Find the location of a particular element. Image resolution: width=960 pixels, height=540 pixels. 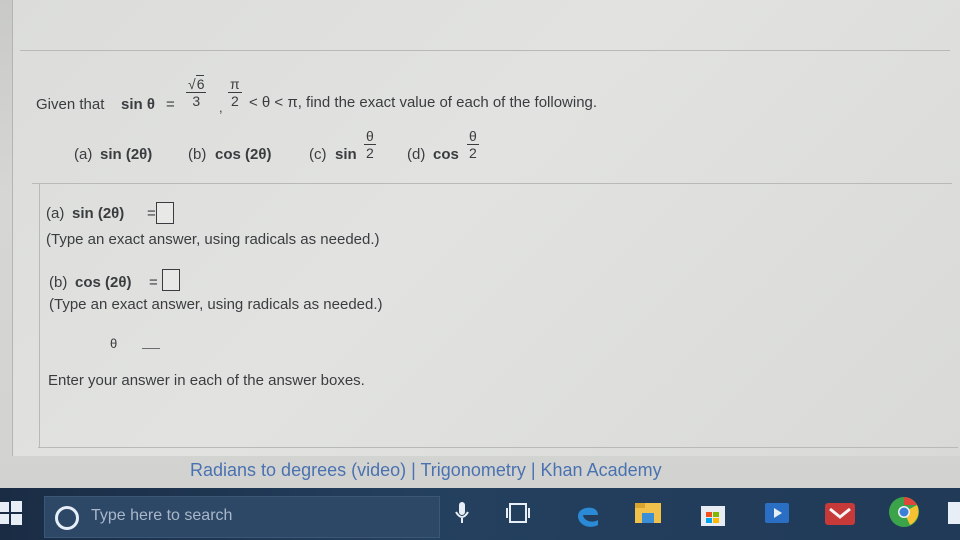

taskbar-search: Type here to search is located at coordinates (242, 517).